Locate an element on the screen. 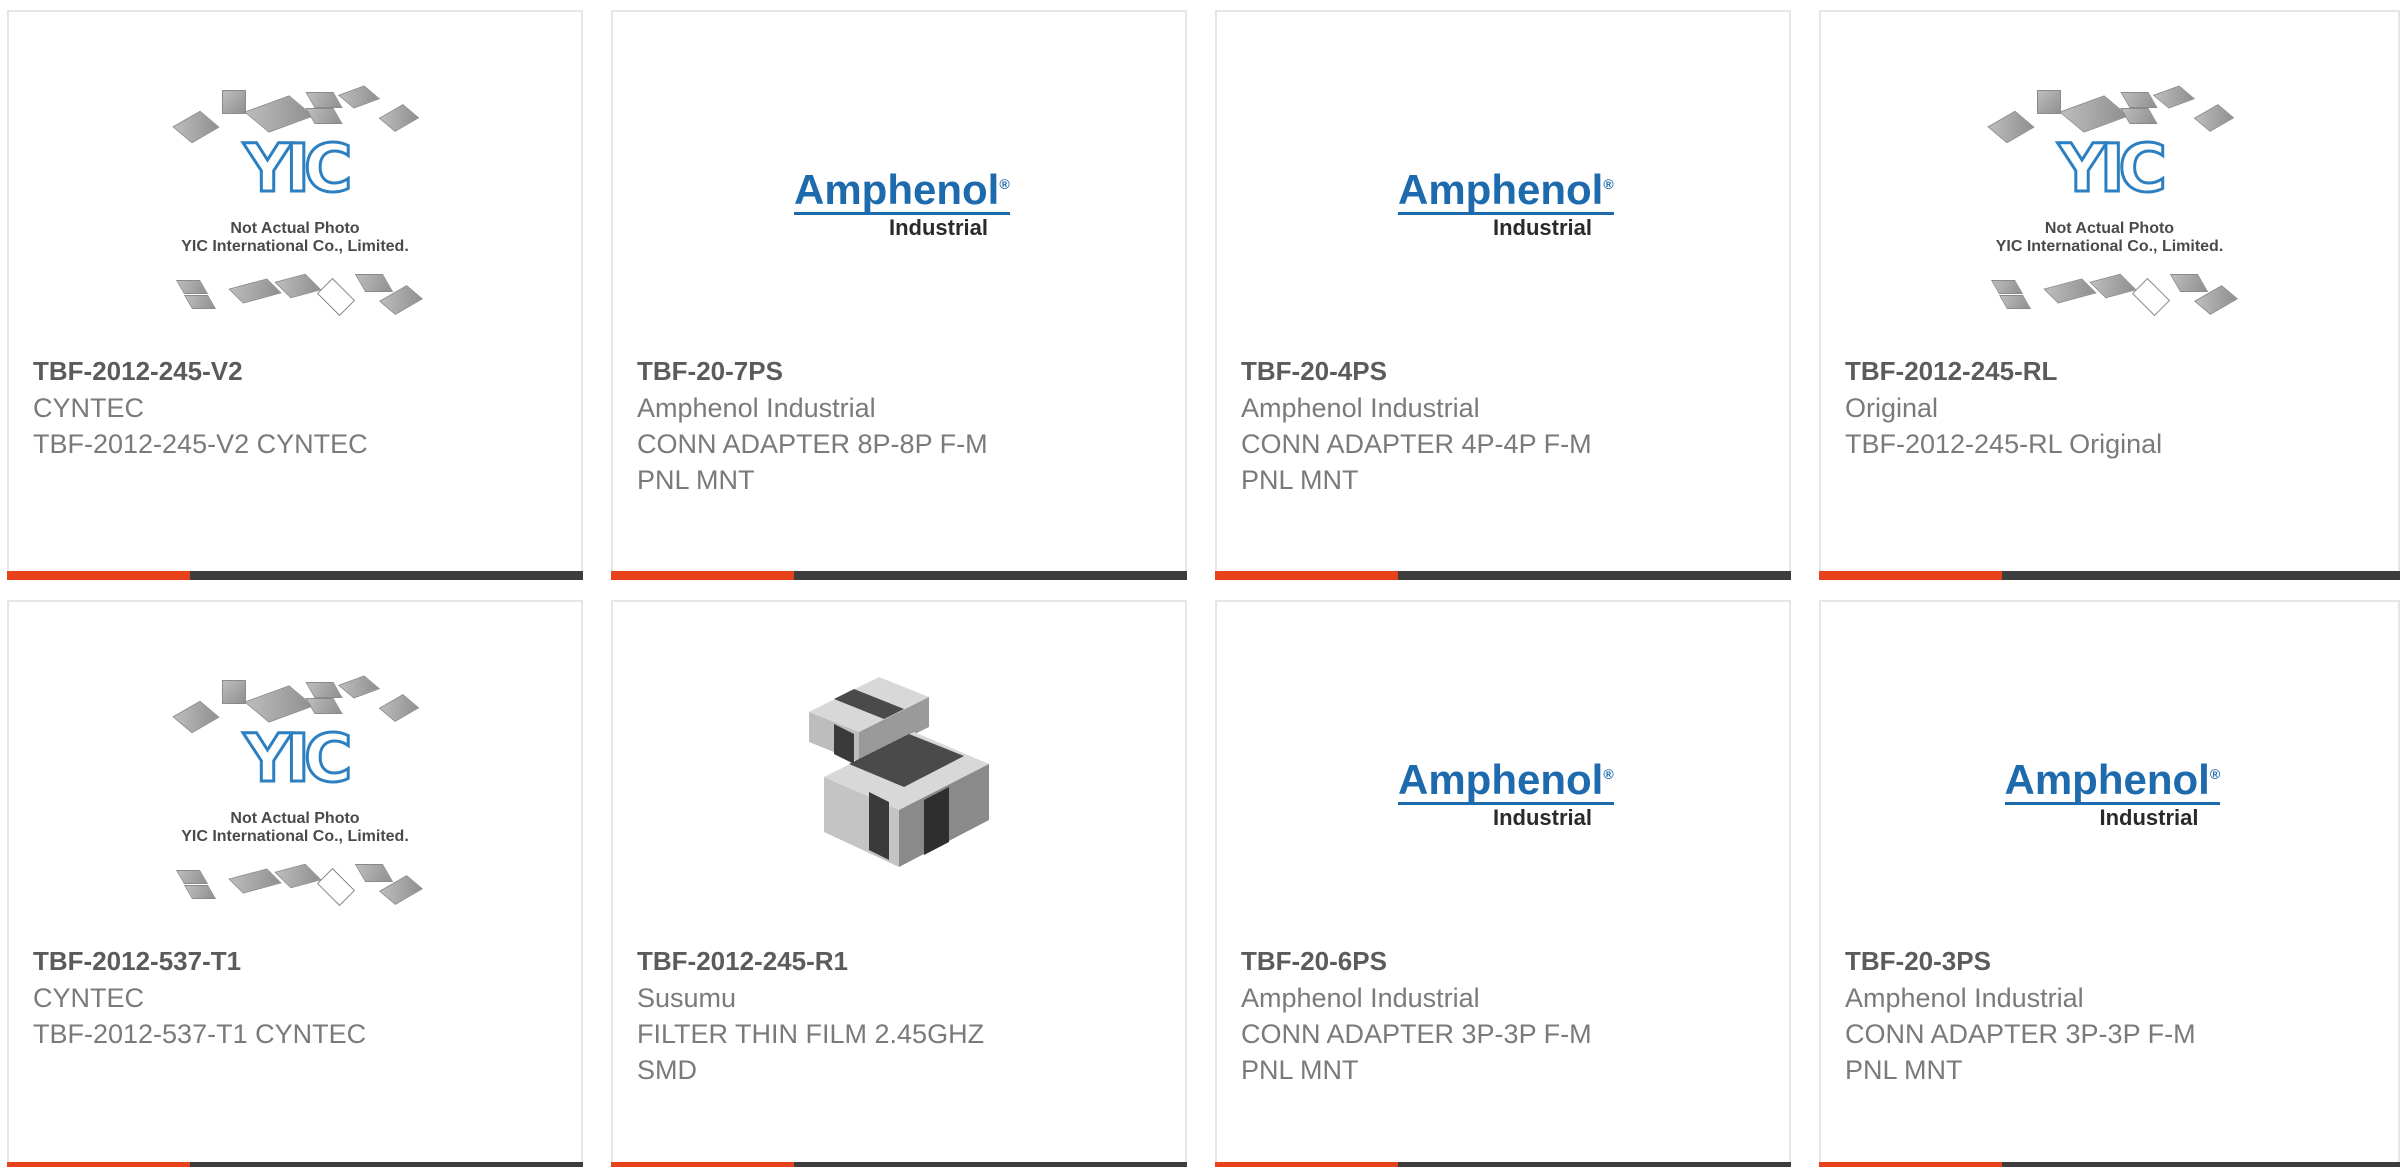 This screenshot has width=2400, height=1167. description: FILTER THIN FILM 2.45GHZ SMD is located at coordinates (811, 1052).